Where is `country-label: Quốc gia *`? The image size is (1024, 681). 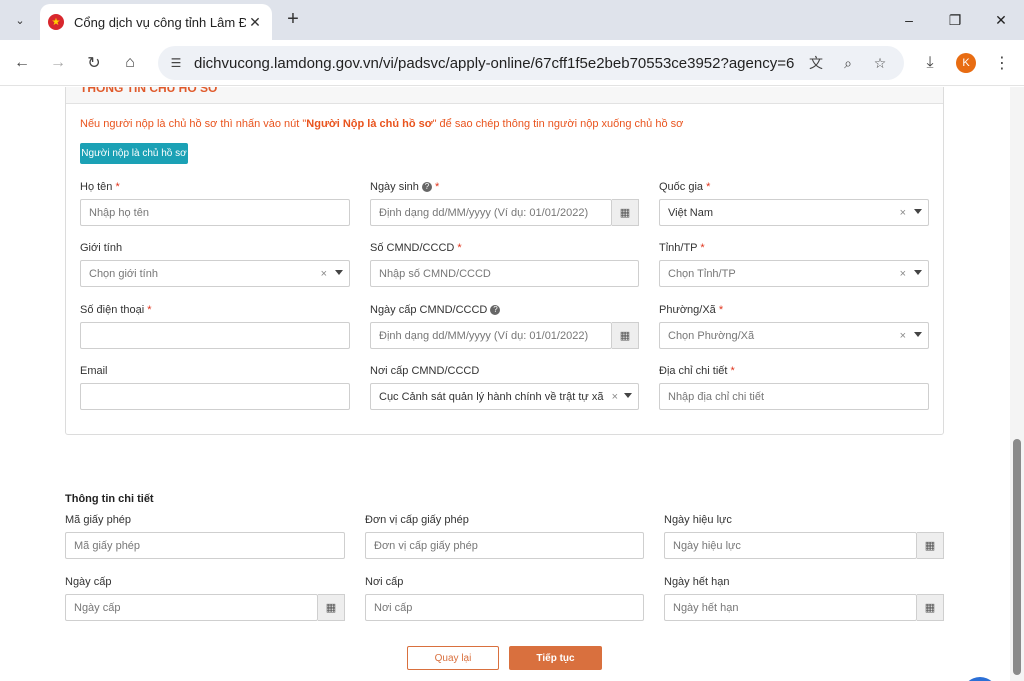
country-label: Quốc gia * is located at coordinates (685, 187).